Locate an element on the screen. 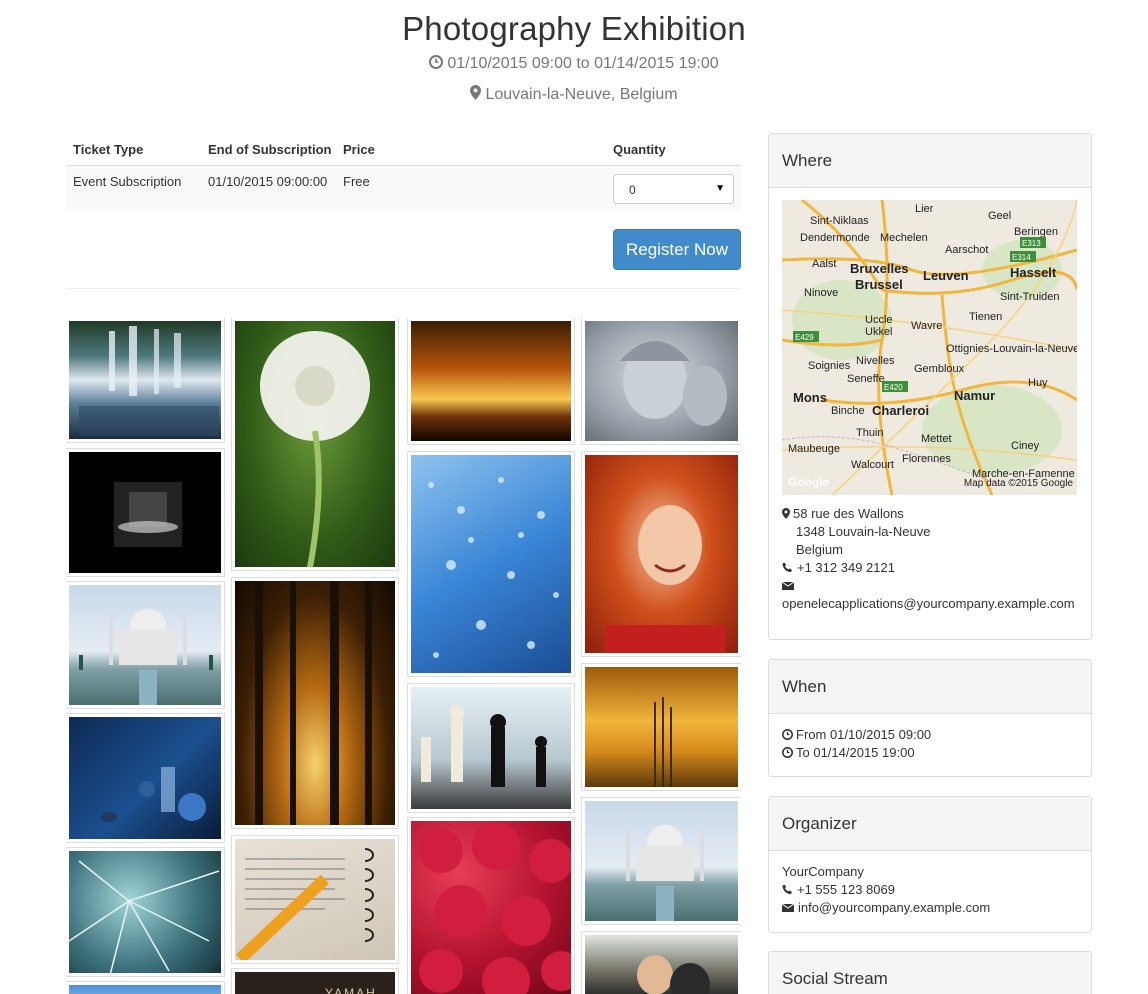 This screenshot has width=1148, height=994. caret-down-icon: ▼ is located at coordinates (720, 188).